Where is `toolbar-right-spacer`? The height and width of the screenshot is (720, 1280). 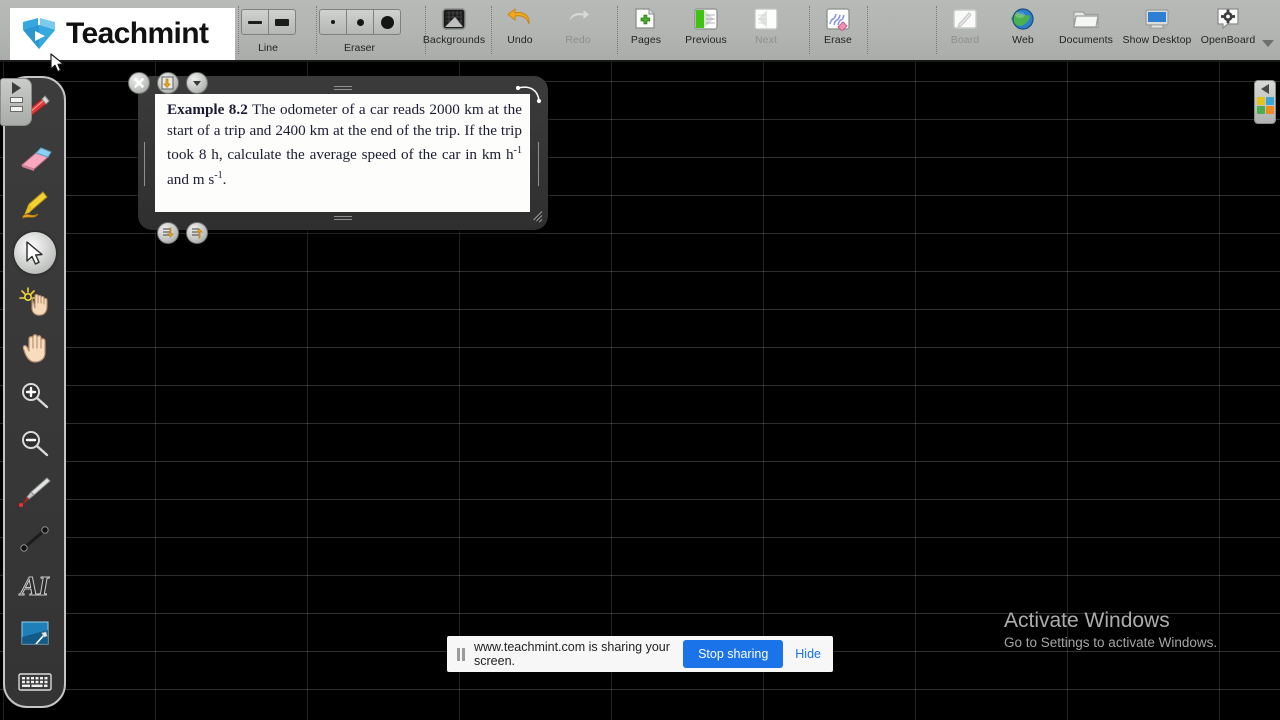
toolbar-right-spacer is located at coordinates (901, 31).